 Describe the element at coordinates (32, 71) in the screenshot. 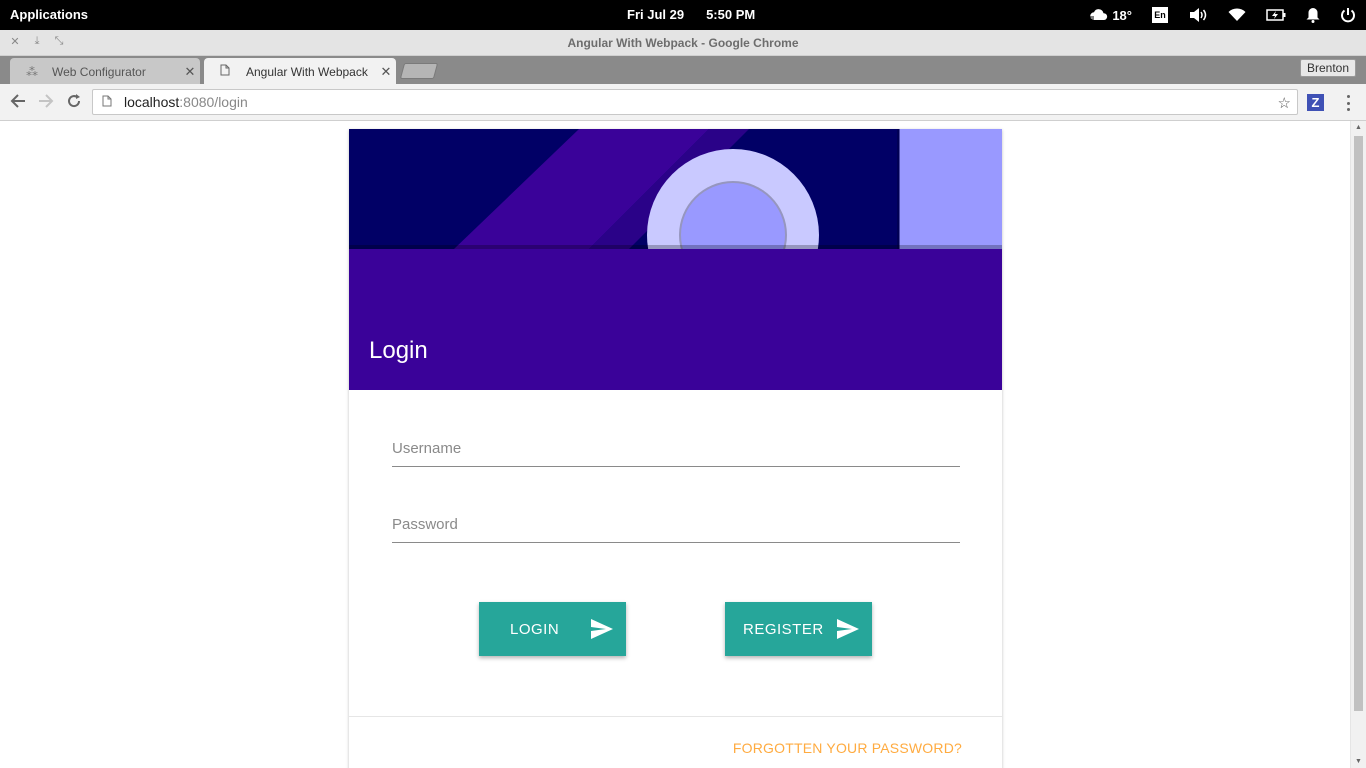

I see `spinner-favicon-icon: ⁂` at that location.